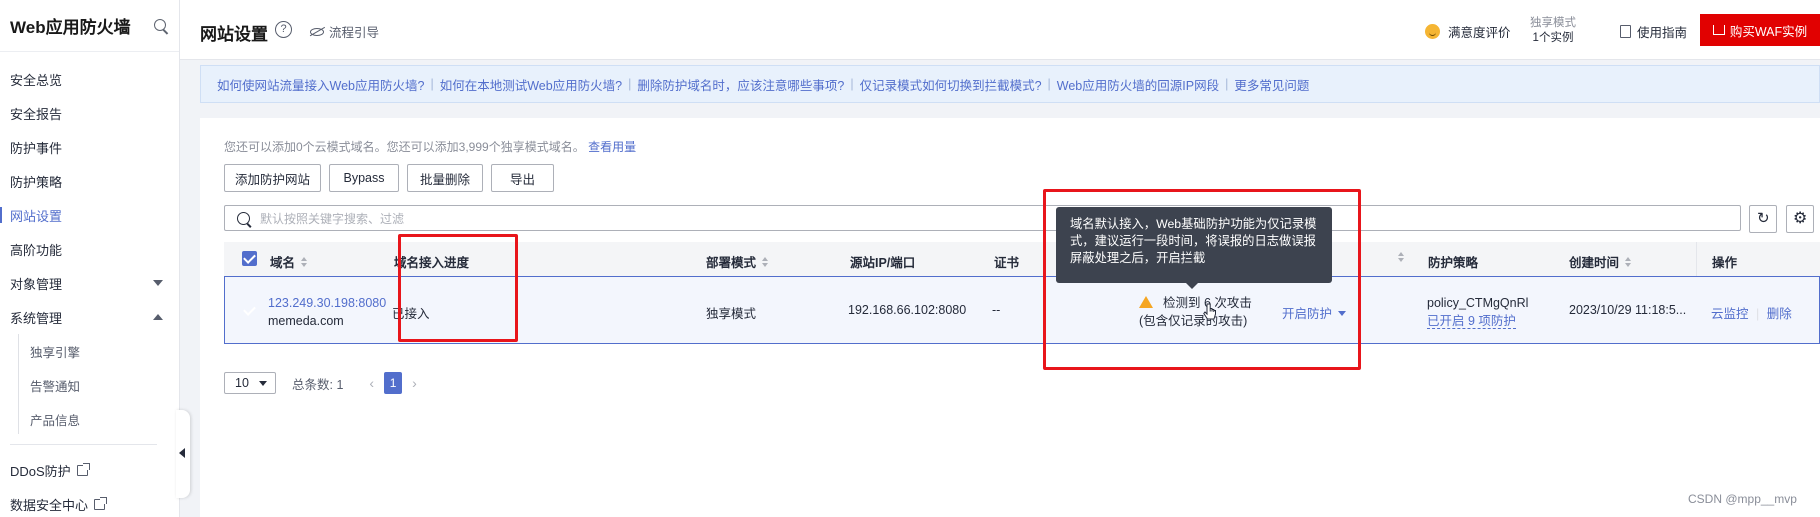 Image resolution: width=1820 pixels, height=517 pixels. Describe the element at coordinates (414, 383) in the screenshot. I see `next-page-icon: ›` at that location.